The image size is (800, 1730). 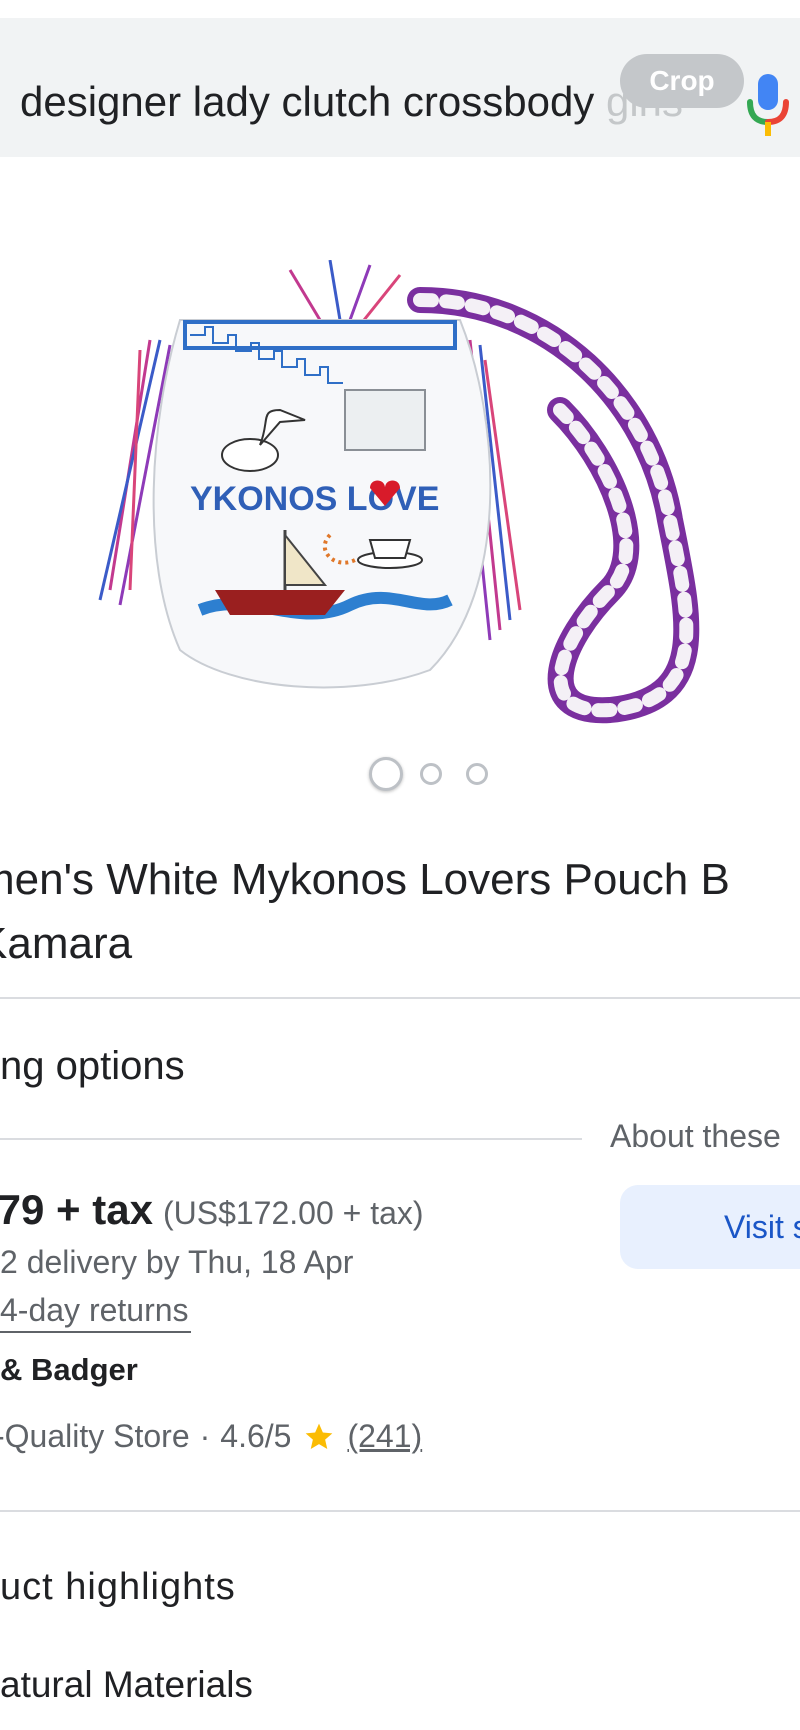 I want to click on about-these-results-link: About these, so click(x=695, y=1136).